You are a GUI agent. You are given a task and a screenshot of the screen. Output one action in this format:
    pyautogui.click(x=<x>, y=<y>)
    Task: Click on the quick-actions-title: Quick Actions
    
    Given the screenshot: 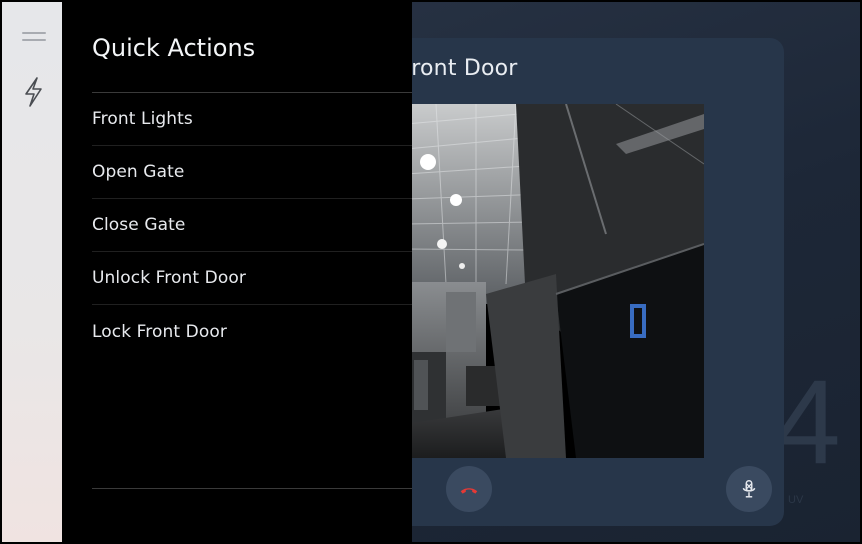 What is the action you would take?
    pyautogui.click(x=174, y=48)
    